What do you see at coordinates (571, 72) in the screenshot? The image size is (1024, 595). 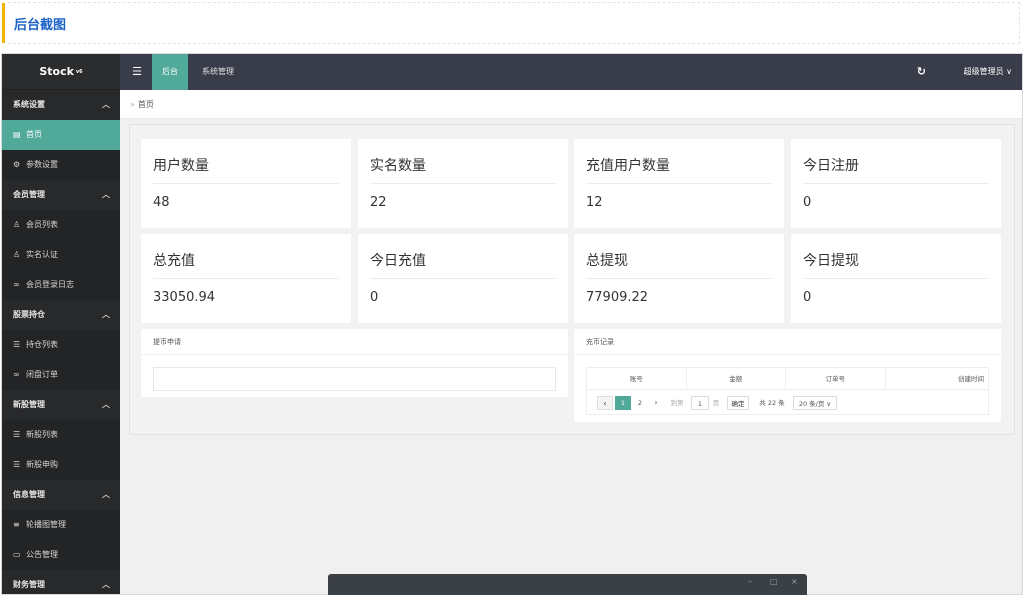 I see `top-navbar: ☰ 后台 系统管理 ↻ 超级管理员 ∨` at bounding box center [571, 72].